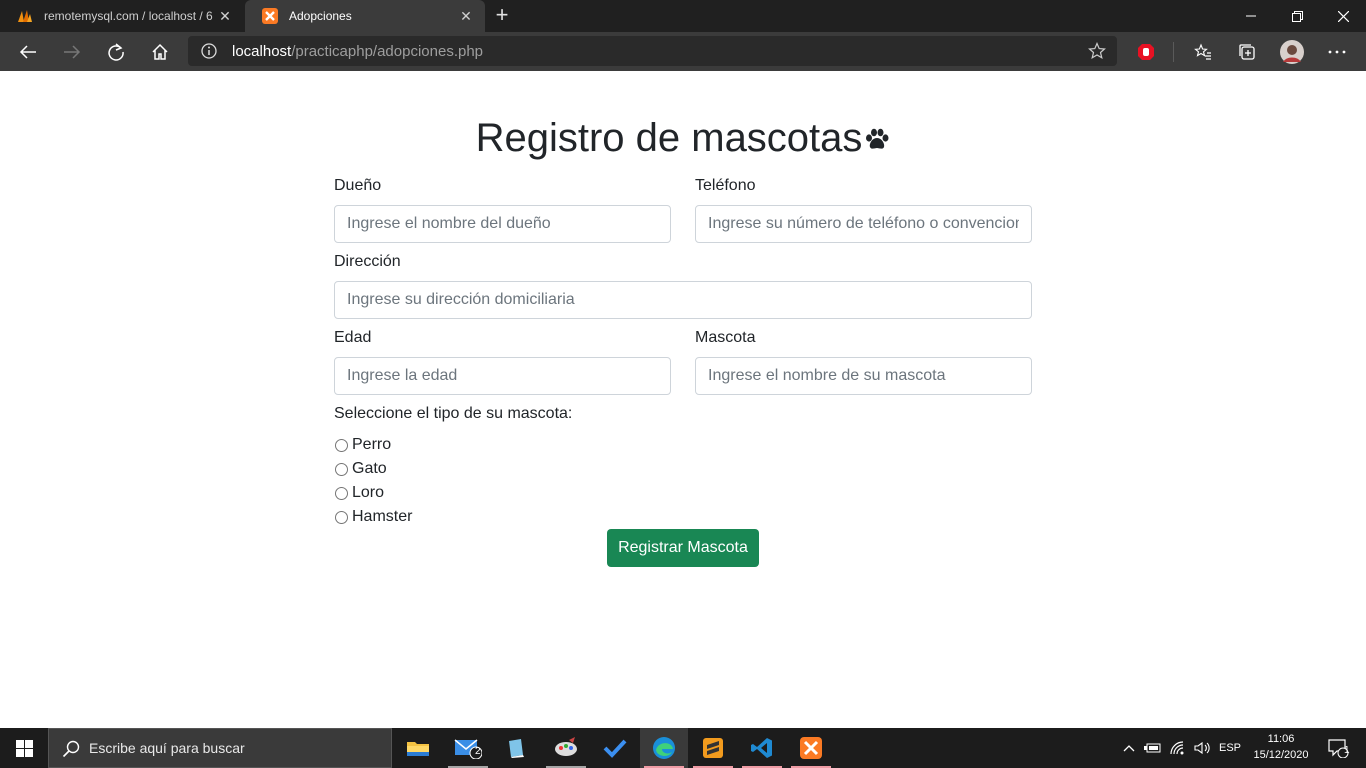  I want to click on radio-label: Hamster, so click(382, 516).